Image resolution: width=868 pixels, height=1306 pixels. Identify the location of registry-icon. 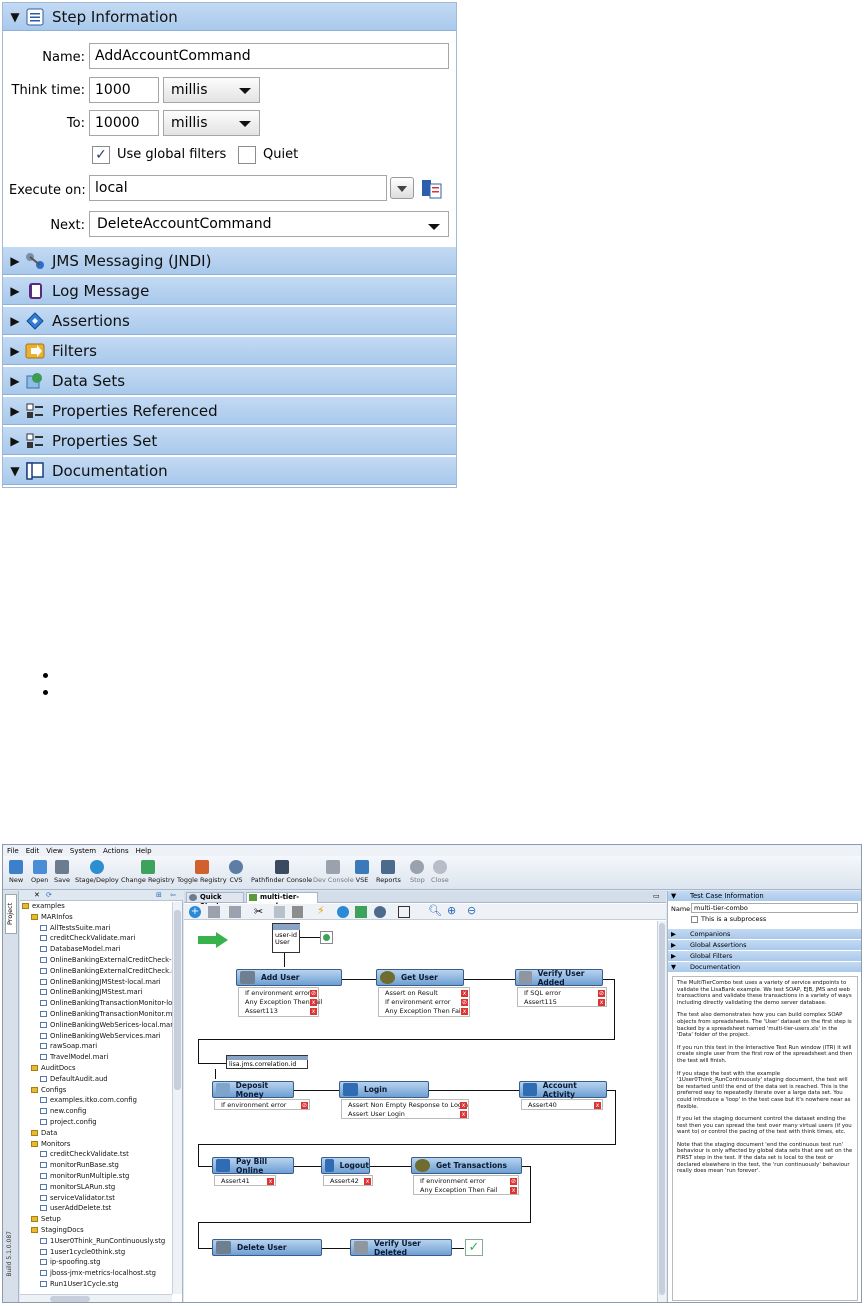
(432, 191).